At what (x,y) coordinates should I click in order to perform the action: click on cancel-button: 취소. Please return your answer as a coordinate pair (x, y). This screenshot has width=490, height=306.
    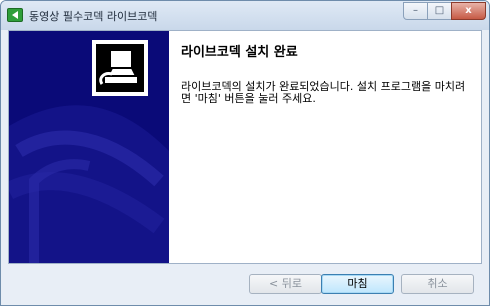
    Looking at the image, I should click on (437, 284).